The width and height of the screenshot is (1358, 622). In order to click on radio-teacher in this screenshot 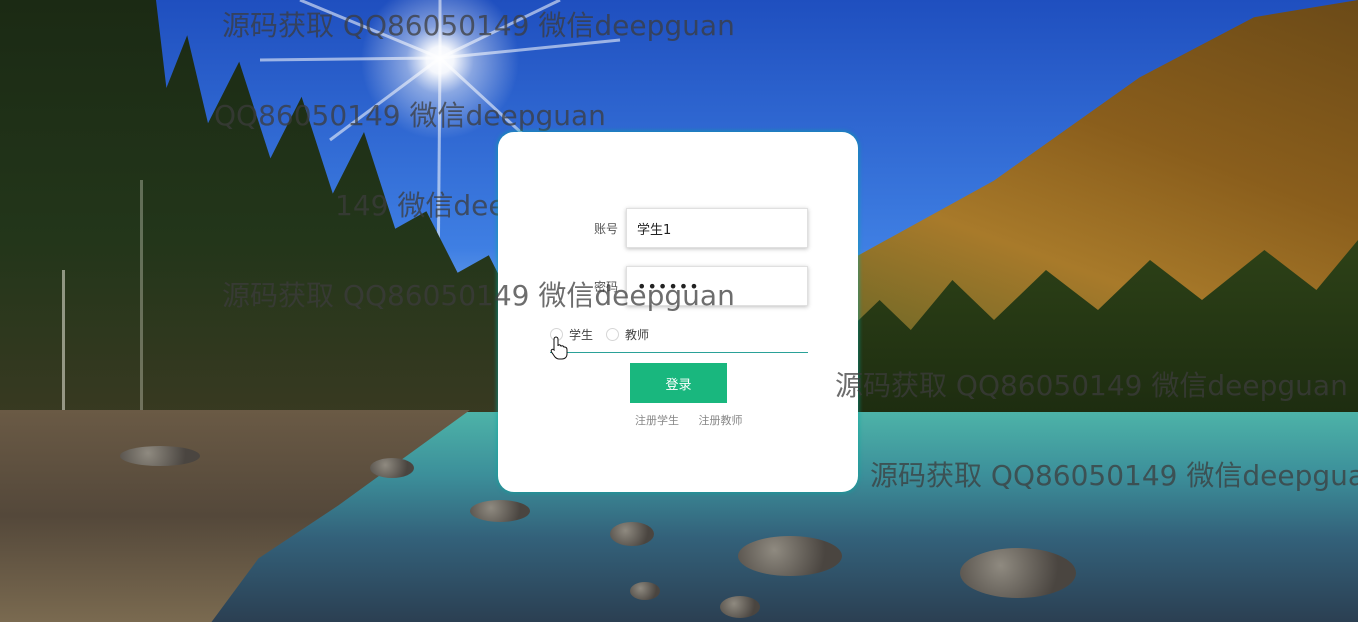, I will do `click(612, 334)`.